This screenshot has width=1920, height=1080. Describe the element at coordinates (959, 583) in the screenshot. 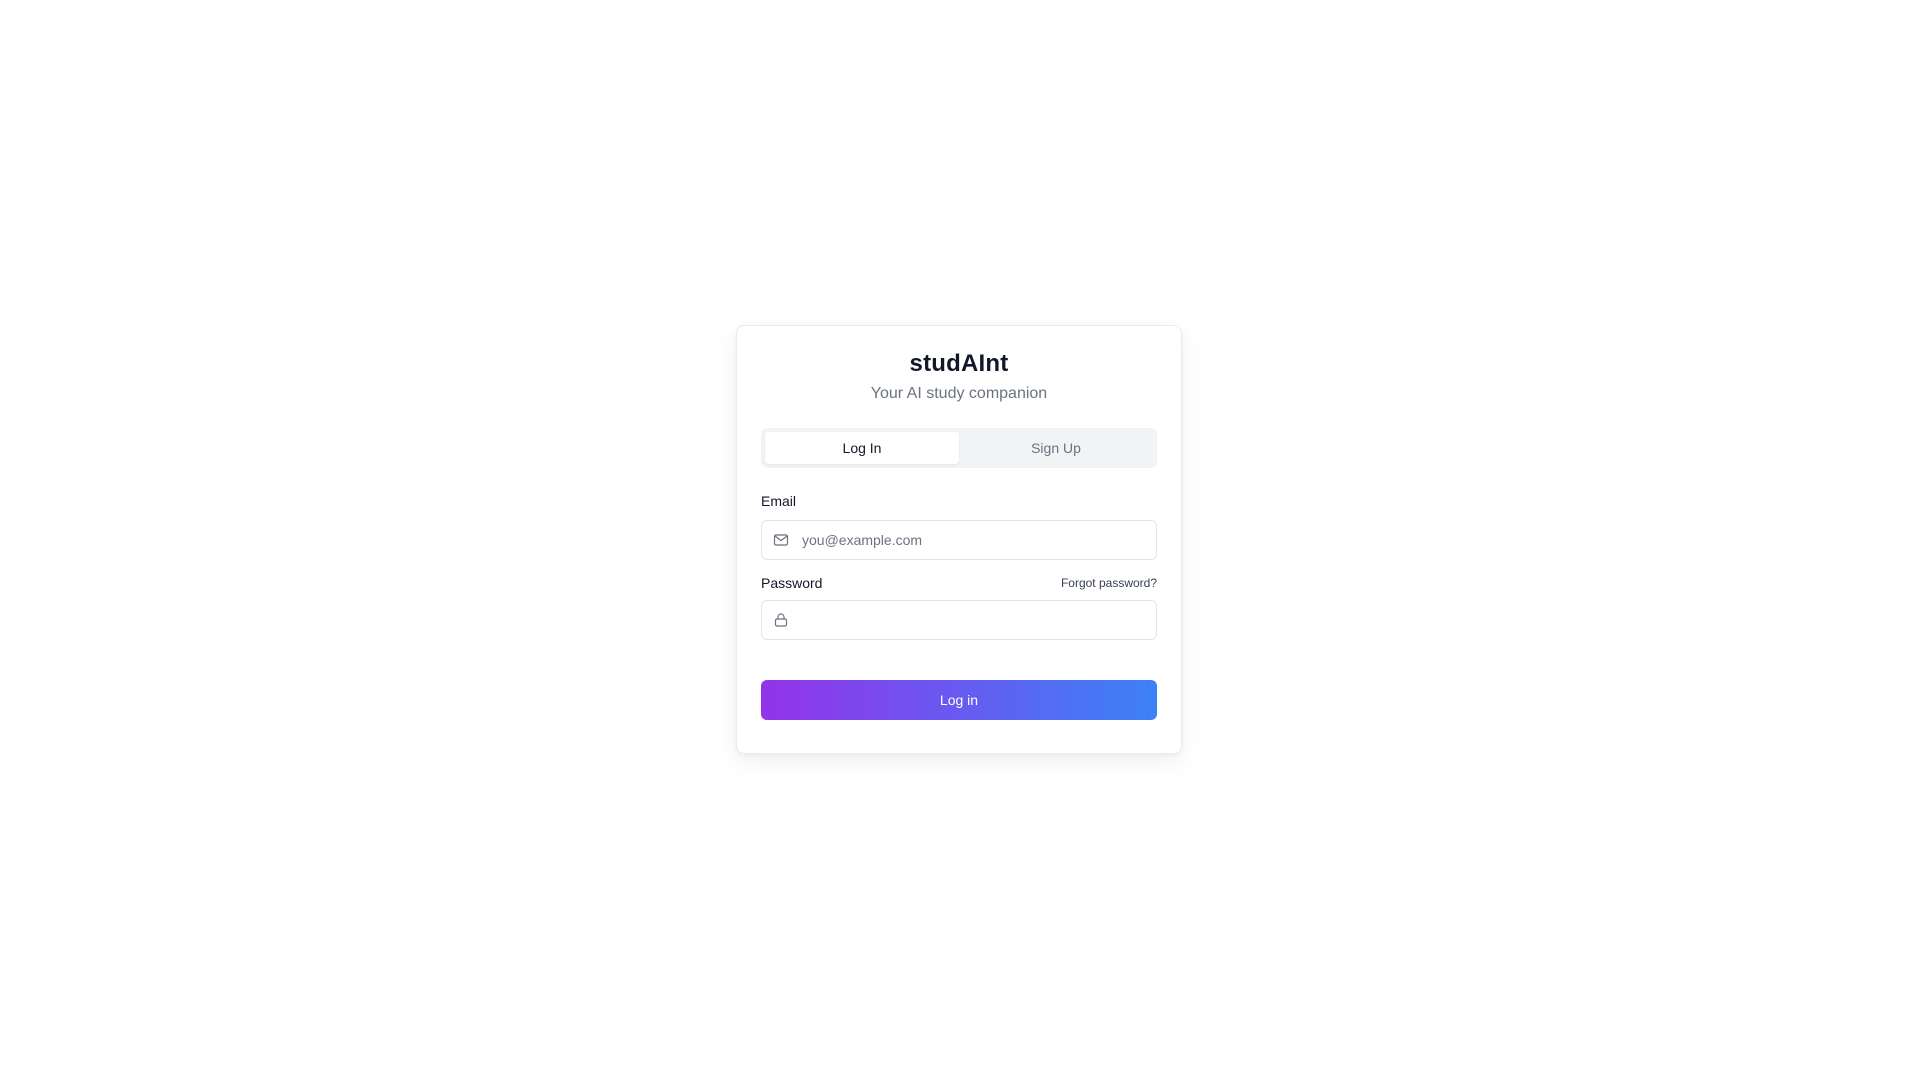

I see `password-label-row: Password Forgot password?` at that location.